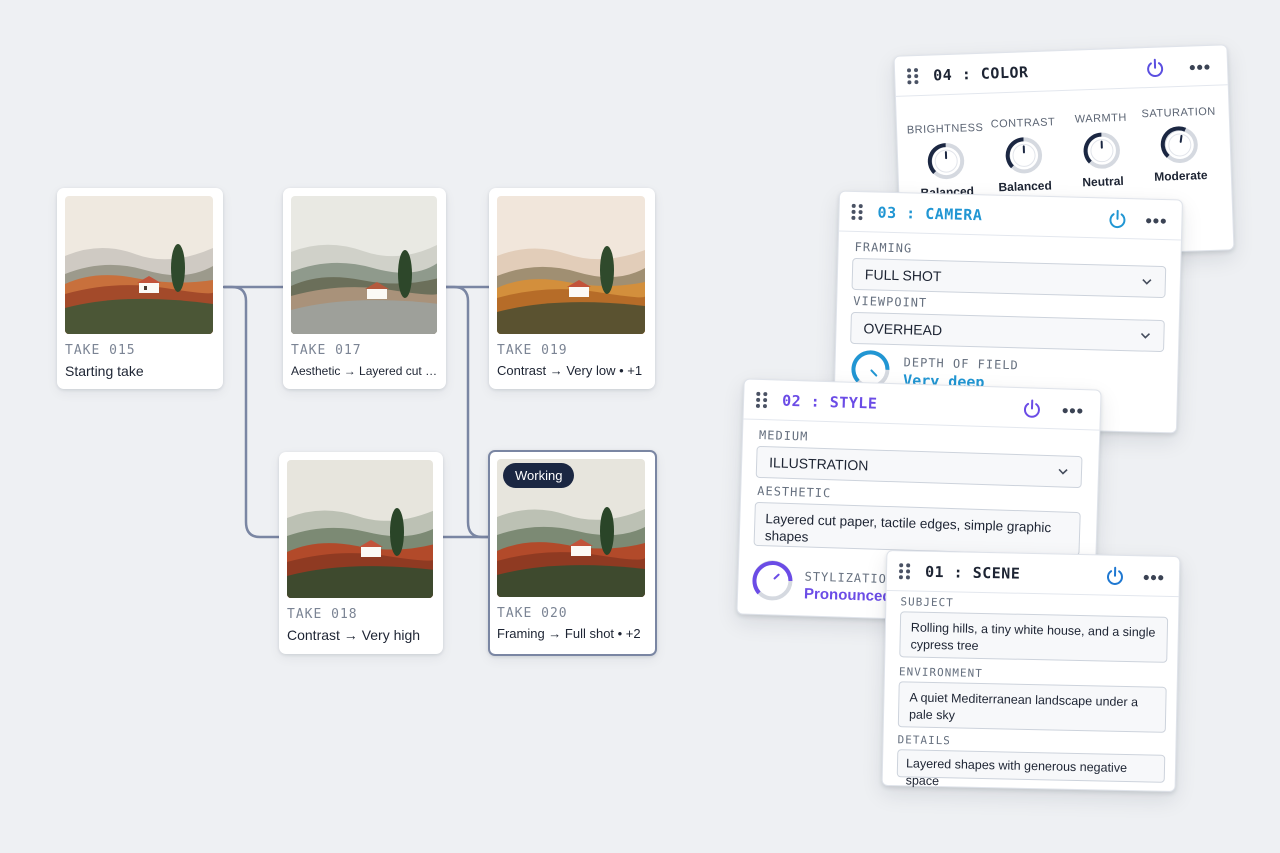  I want to click on warmth-knob, so click(1101, 150).